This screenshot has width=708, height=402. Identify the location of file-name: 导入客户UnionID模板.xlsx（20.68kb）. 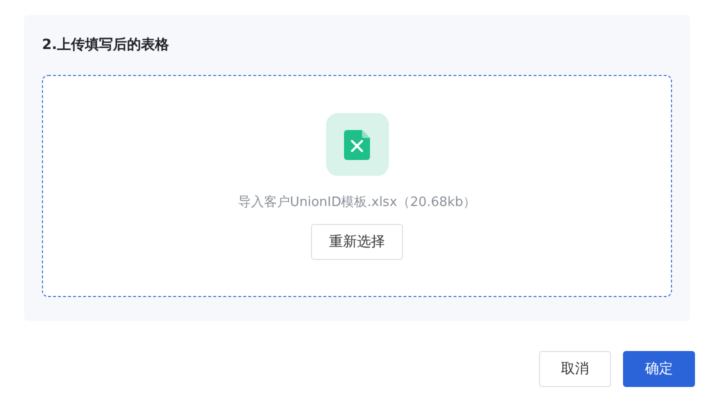
(357, 203).